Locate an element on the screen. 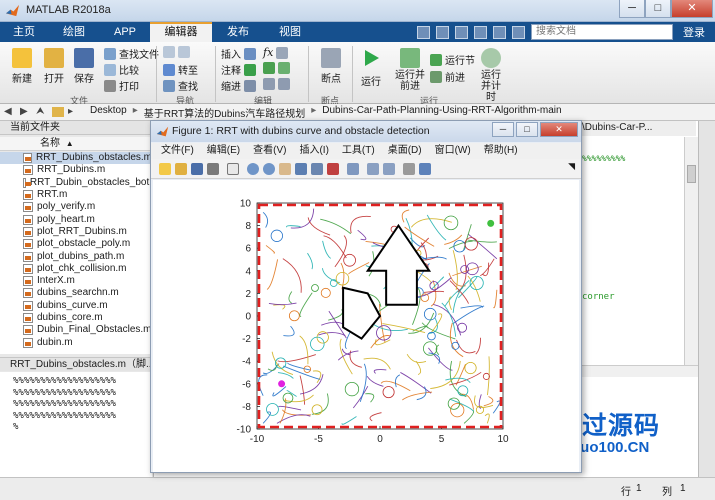 The image size is (715, 500). file-row: plot_obstacle_poly.m is located at coordinates (76, 244).